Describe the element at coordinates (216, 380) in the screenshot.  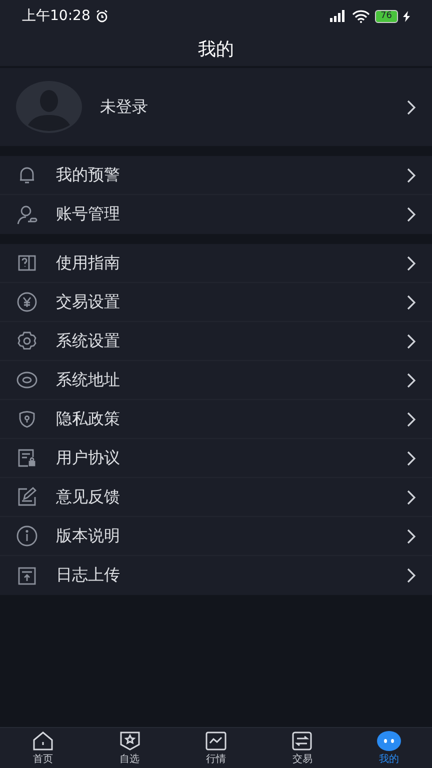
I see `menu-item: 系统地址` at that location.